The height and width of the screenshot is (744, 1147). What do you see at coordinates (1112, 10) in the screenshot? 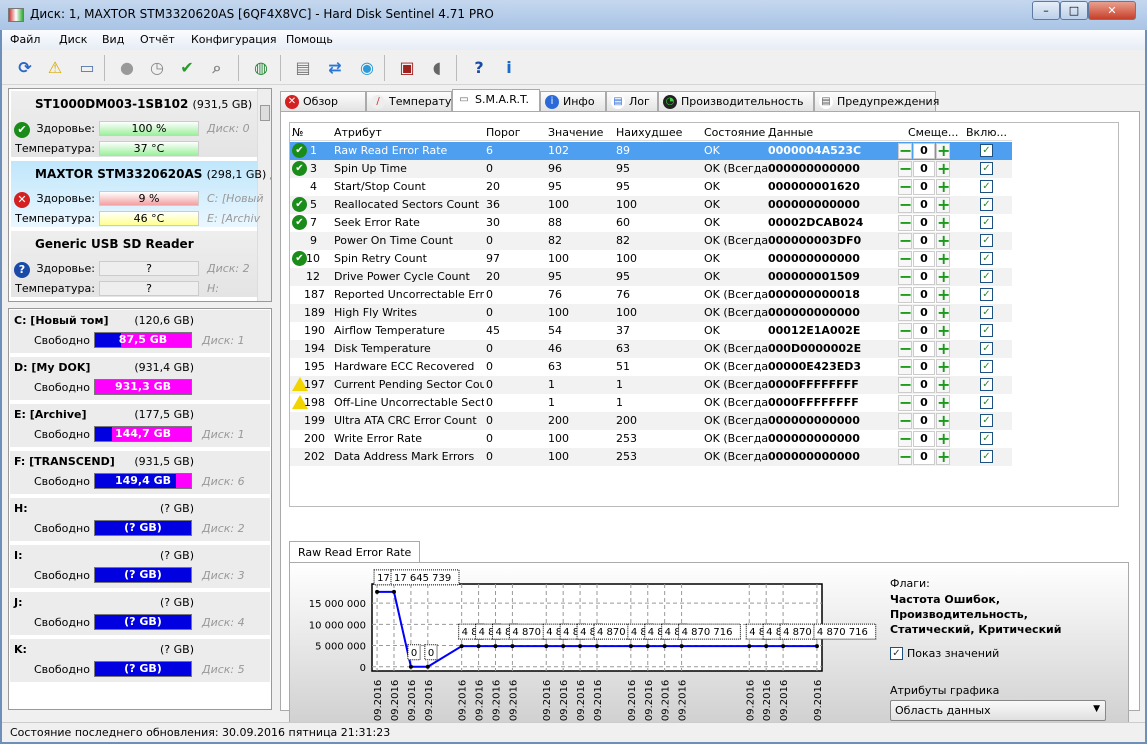
I see `close-button: ✕` at bounding box center [1112, 10].